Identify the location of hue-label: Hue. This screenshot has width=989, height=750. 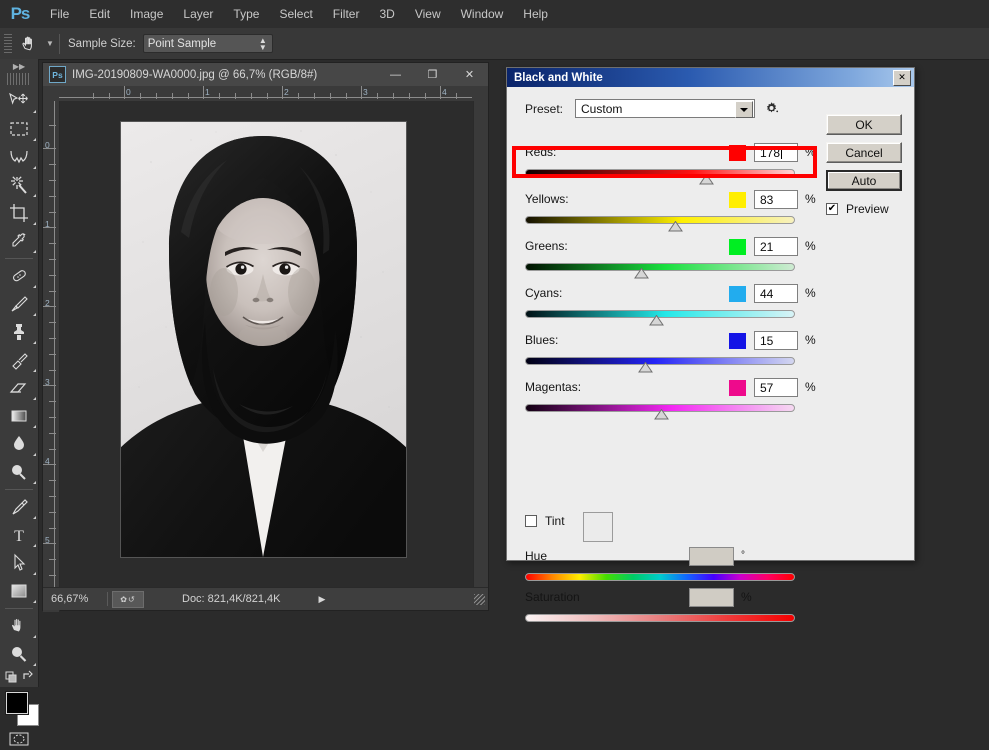
(536, 556).